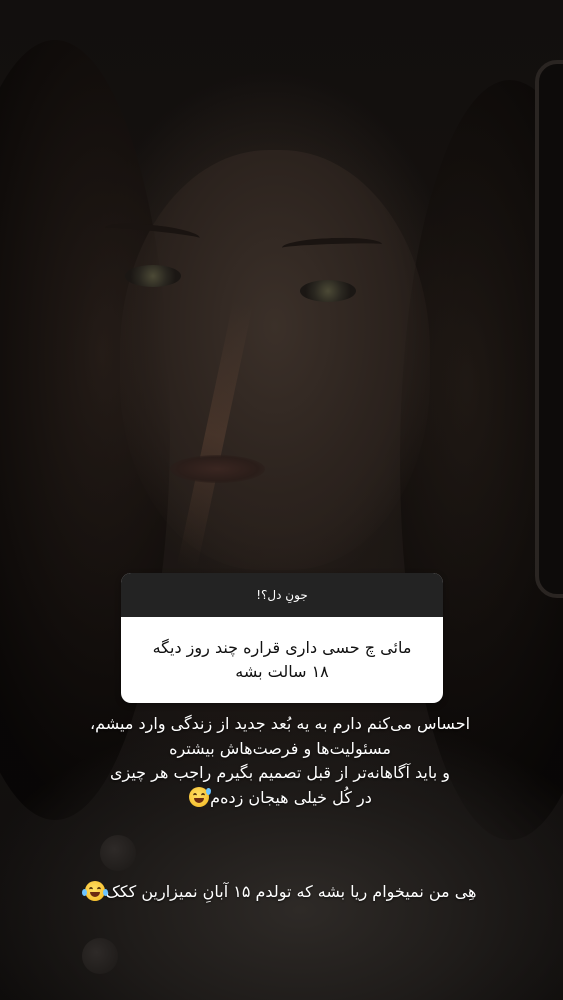 The image size is (563, 1000). Describe the element at coordinates (217, 469) in the screenshot. I see `background-photo-lips` at that location.